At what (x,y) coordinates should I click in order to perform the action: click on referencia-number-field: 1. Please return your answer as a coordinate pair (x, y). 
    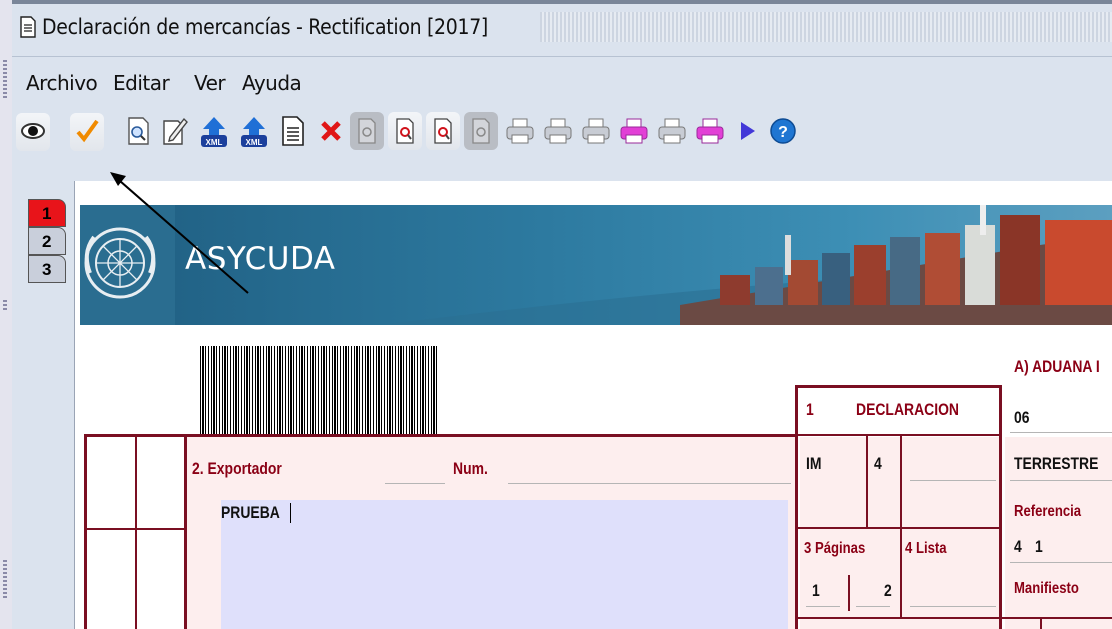
    Looking at the image, I should click on (1039, 547).